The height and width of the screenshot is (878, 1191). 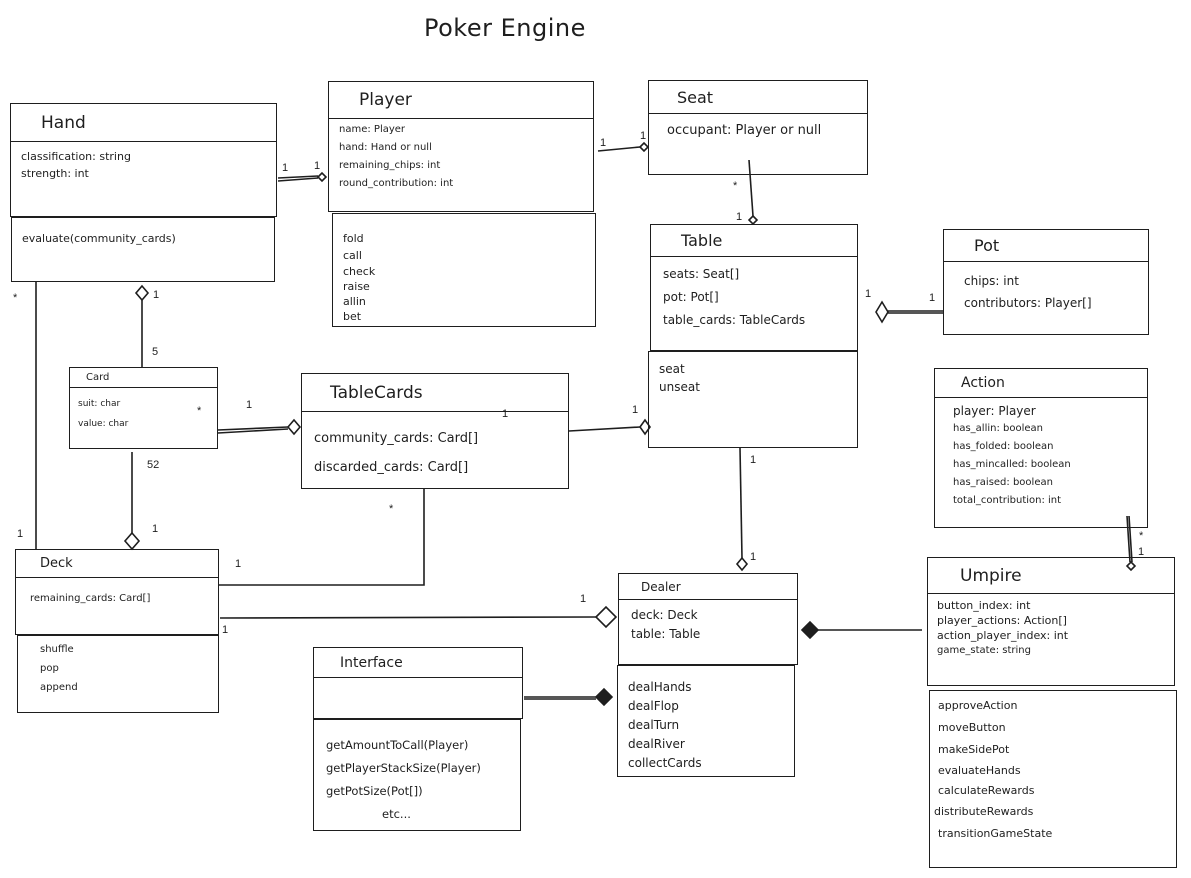 I want to click on class-umpire-name: Umpire, so click(x=991, y=575).